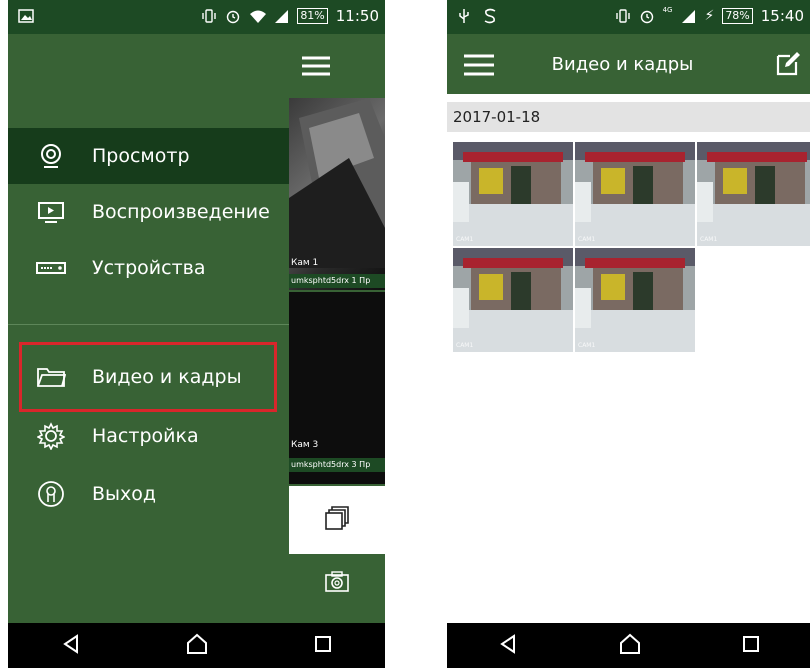 Image resolution: width=810 pixels, height=668 pixels. I want to click on battery-indicator: 81%, so click(312, 16).